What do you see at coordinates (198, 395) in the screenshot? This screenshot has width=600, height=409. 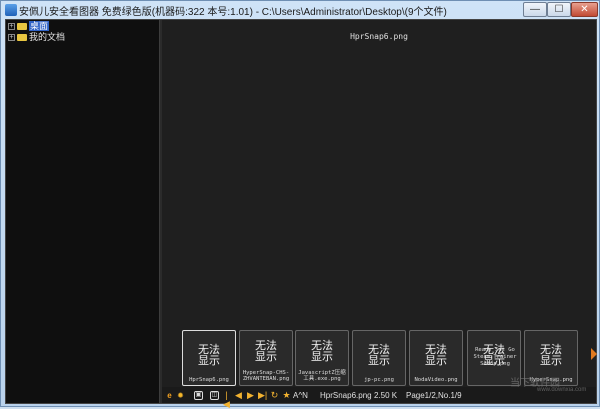 I see `print-icon: ▣` at bounding box center [198, 395].